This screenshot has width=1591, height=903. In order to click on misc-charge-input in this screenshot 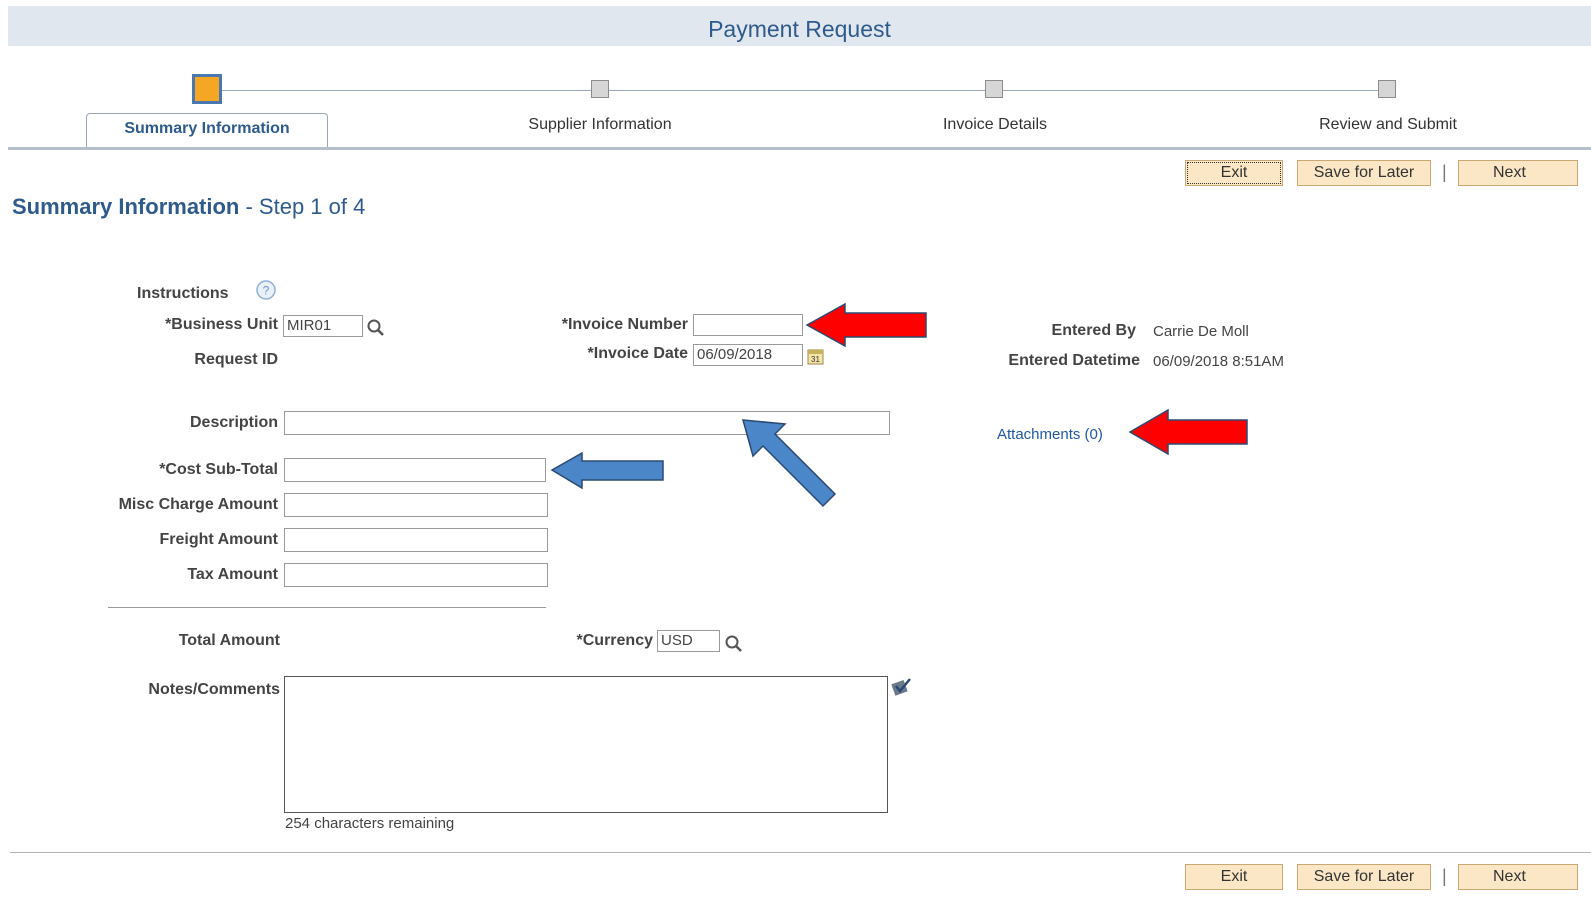, I will do `click(416, 505)`.